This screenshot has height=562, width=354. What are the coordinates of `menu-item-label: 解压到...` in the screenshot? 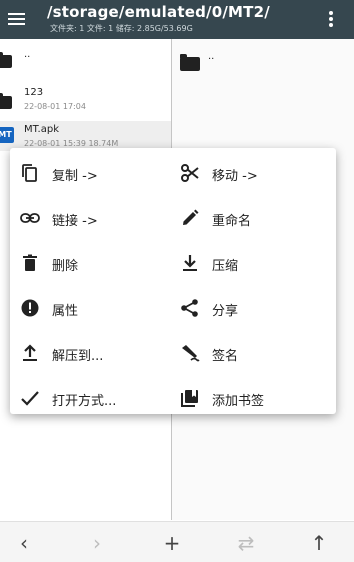 It's located at (78, 356).